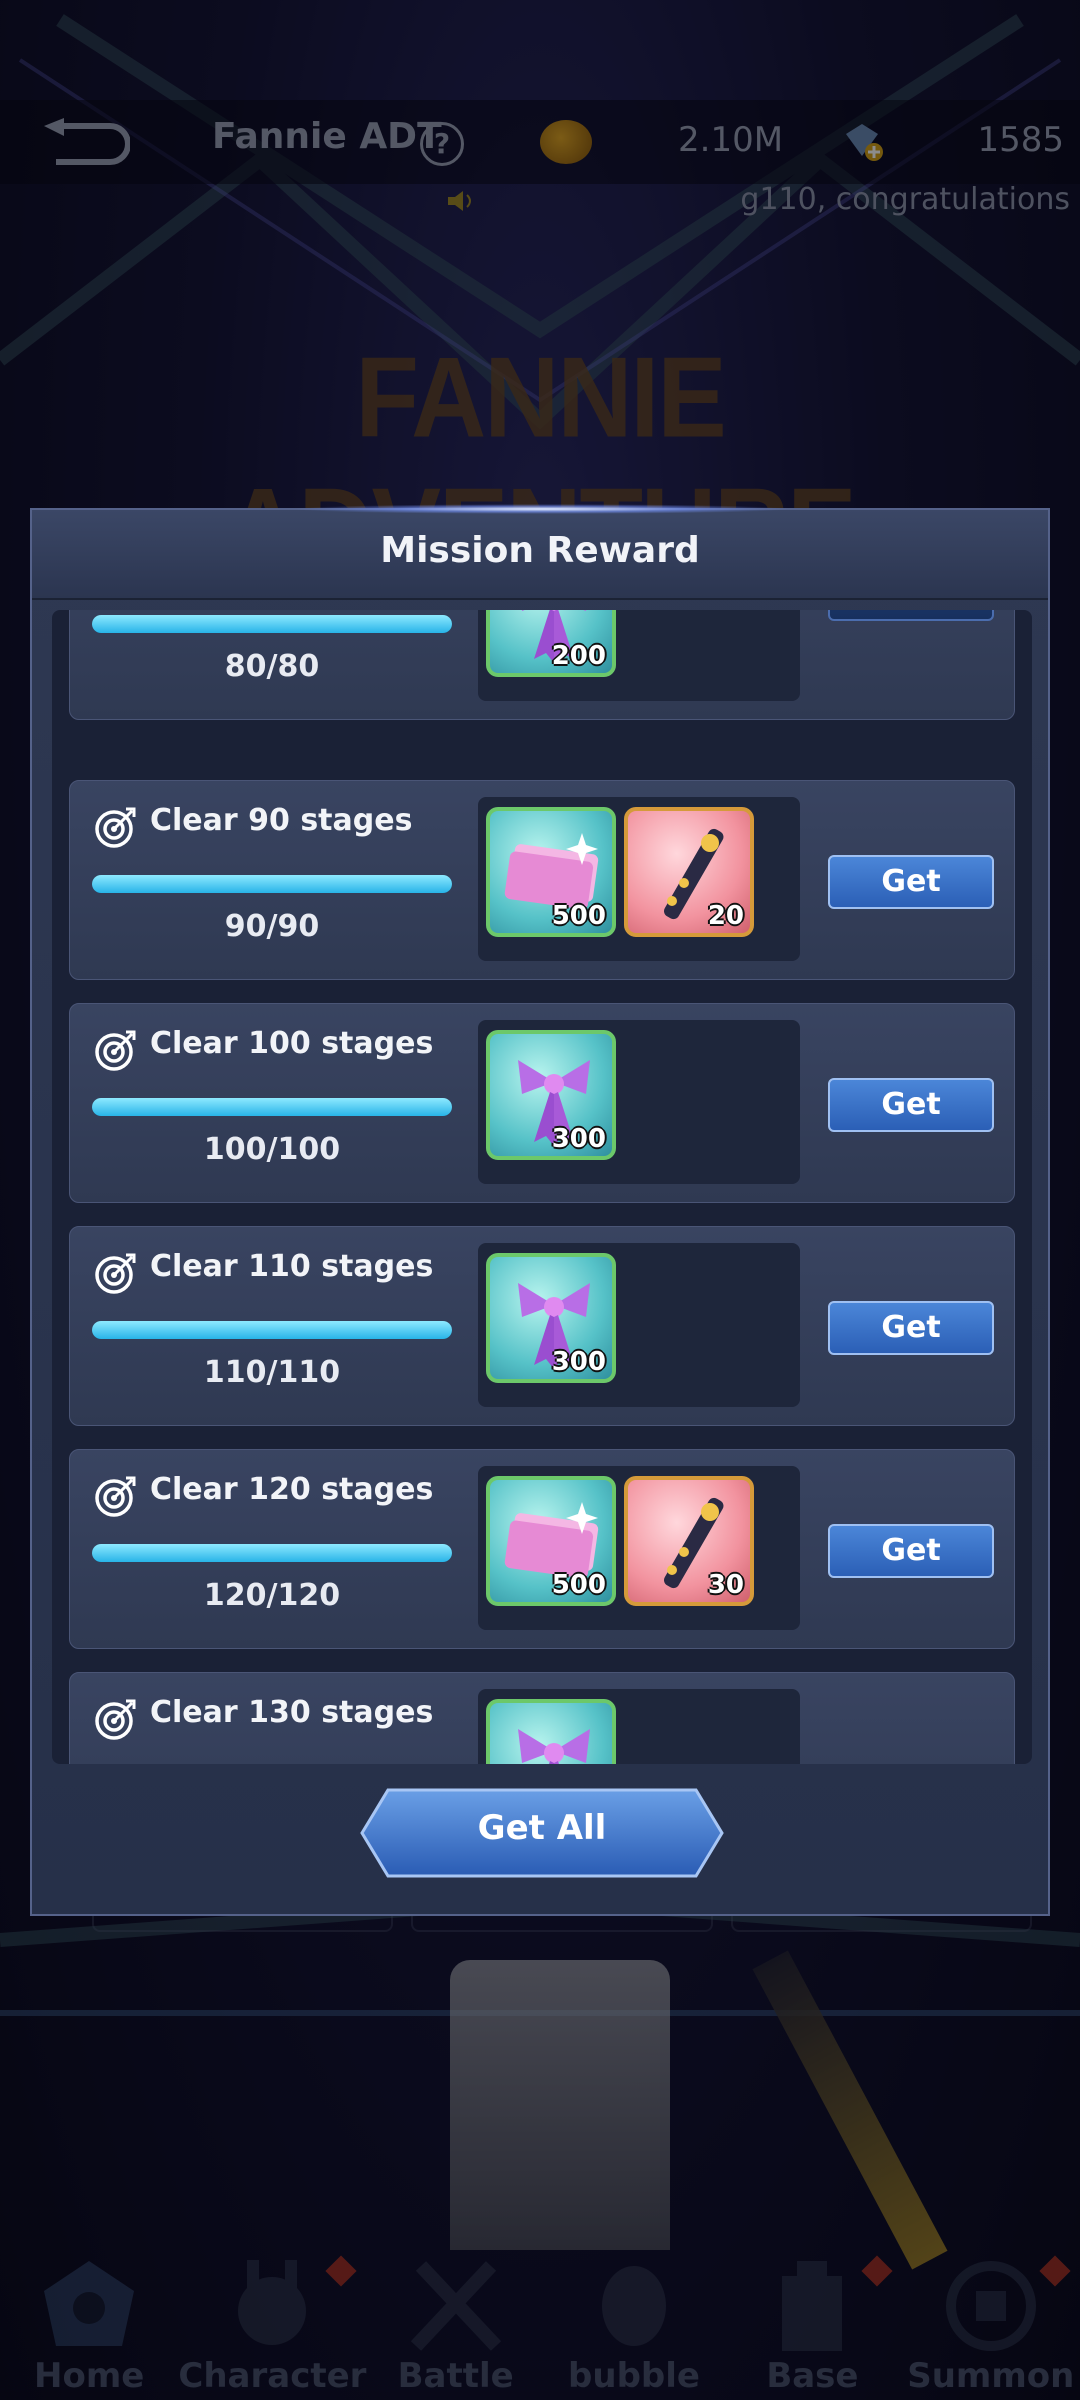 Image resolution: width=1080 pixels, height=2400 pixels. What do you see at coordinates (292, 1712) in the screenshot?
I see `mission-title: Clear 130 stages` at bounding box center [292, 1712].